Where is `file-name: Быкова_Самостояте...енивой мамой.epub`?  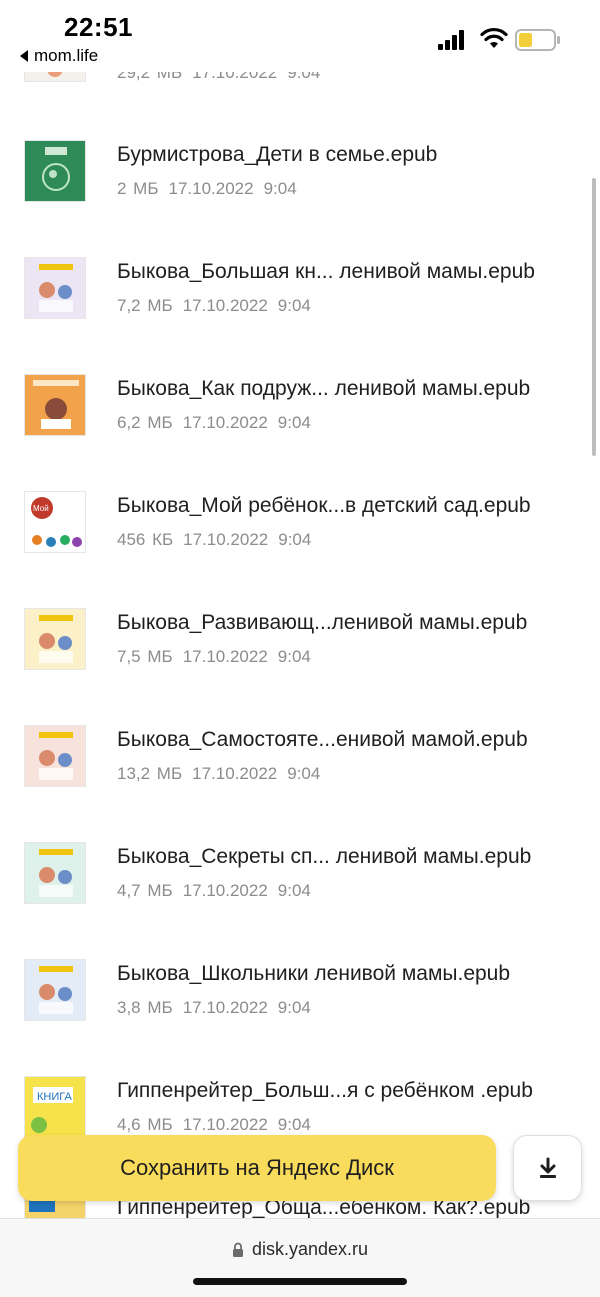 file-name: Быкова_Самостояте...енивой мамой.epub is located at coordinates (322, 739).